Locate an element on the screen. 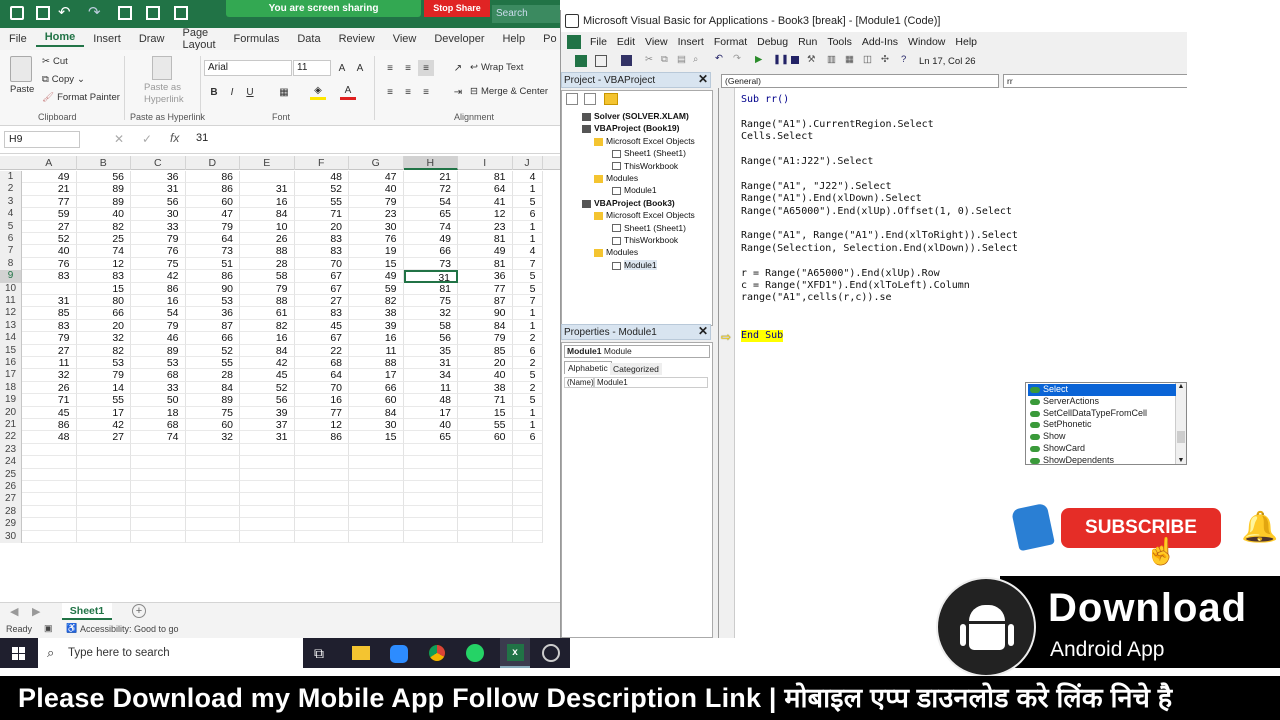  cell: 28 is located at coordinates (267, 264).